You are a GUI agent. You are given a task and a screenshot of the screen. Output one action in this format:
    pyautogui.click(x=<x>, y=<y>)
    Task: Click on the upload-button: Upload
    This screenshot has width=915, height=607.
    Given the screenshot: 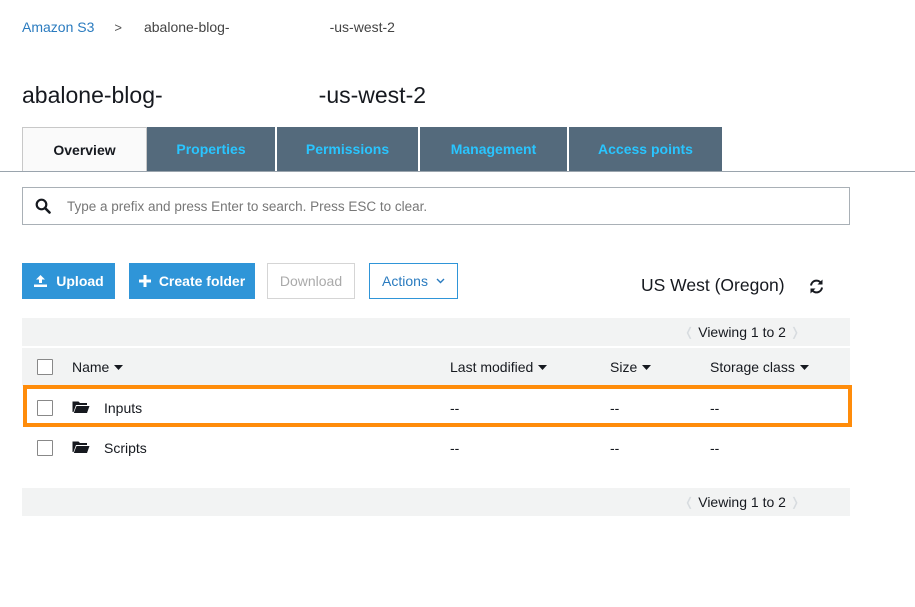 What is the action you would take?
    pyautogui.click(x=68, y=281)
    